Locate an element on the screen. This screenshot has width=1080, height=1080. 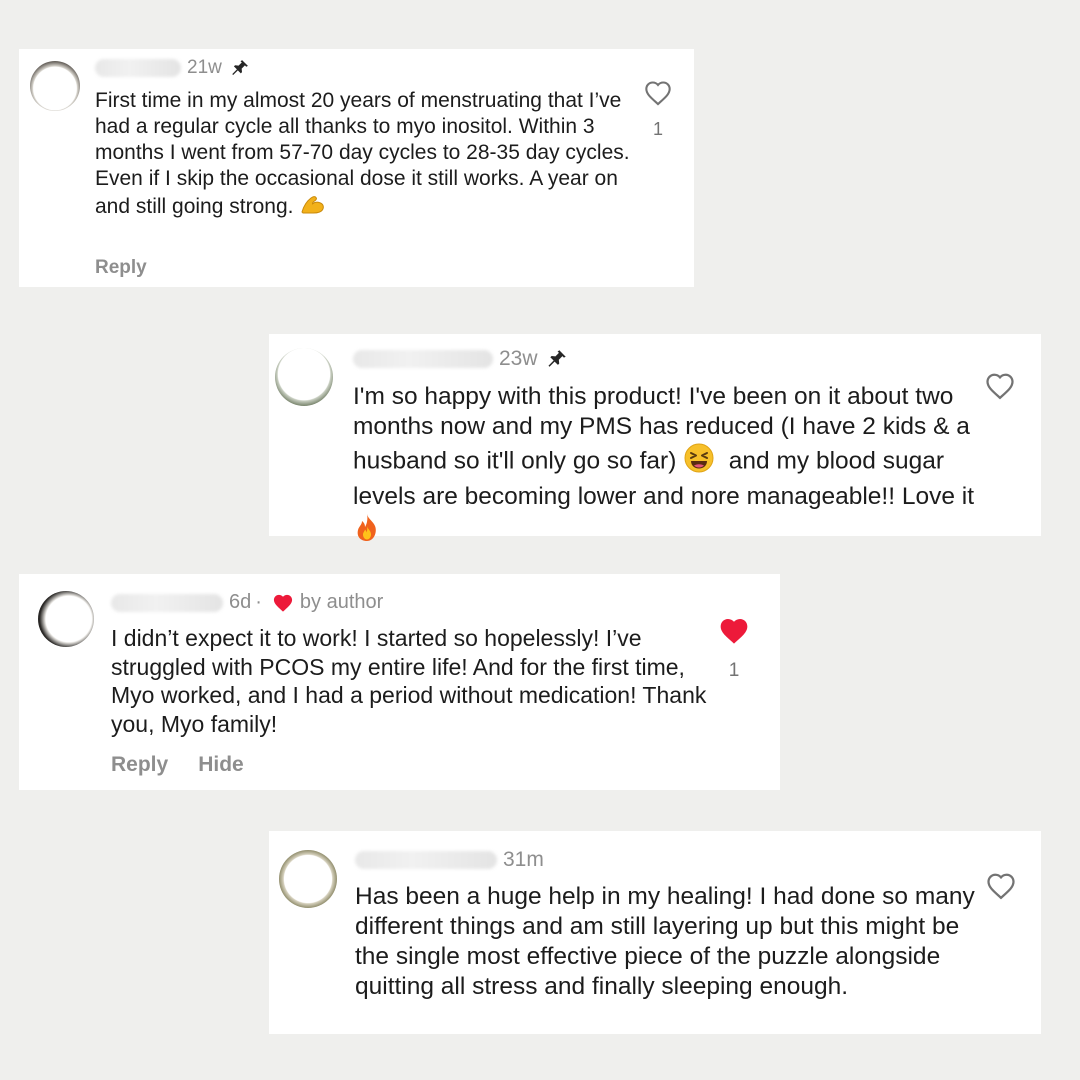
liked-by-author-label: by author is located at coordinates (341, 602).